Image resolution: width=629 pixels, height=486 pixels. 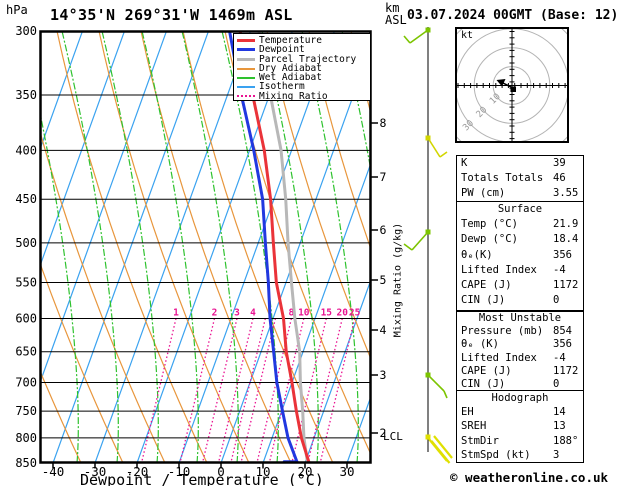 I want to click on indices-table: K 39 Totals Totals 46 PW (cm) 3.55, so click(x=520, y=178).